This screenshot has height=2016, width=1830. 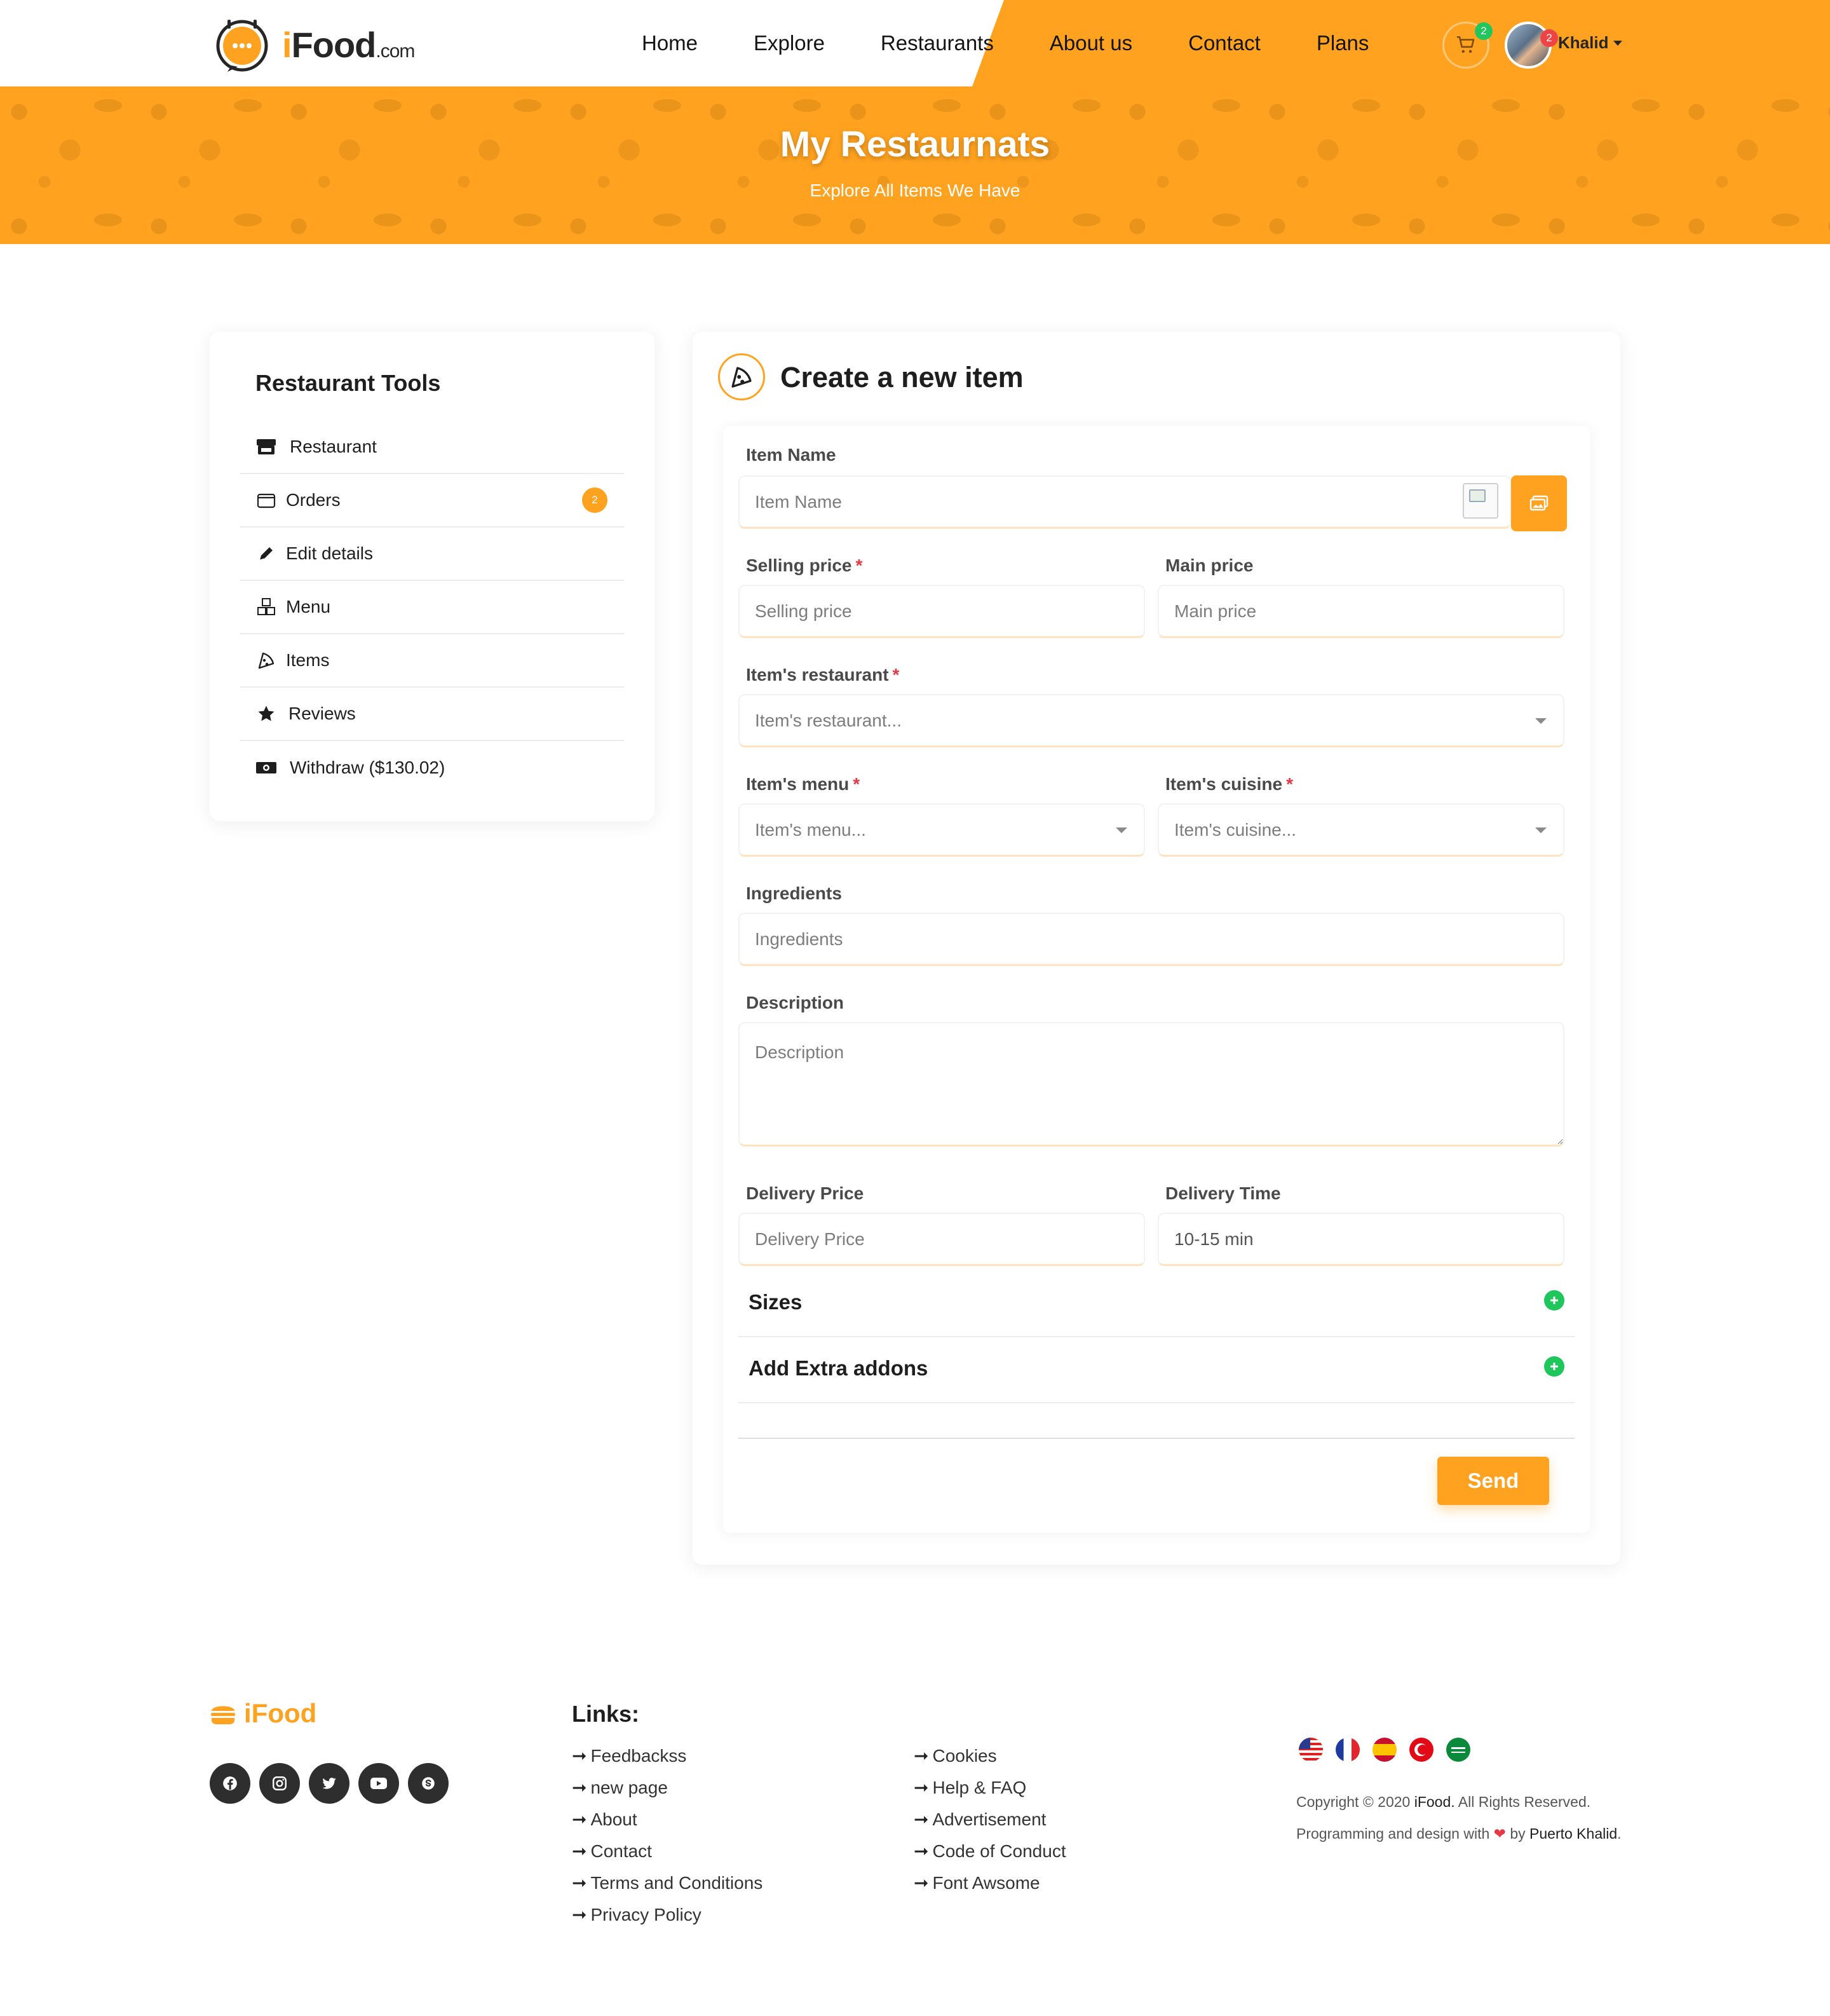 What do you see at coordinates (990, 1788) in the screenshot?
I see `footer-link: ➞ Help & FAQ` at bounding box center [990, 1788].